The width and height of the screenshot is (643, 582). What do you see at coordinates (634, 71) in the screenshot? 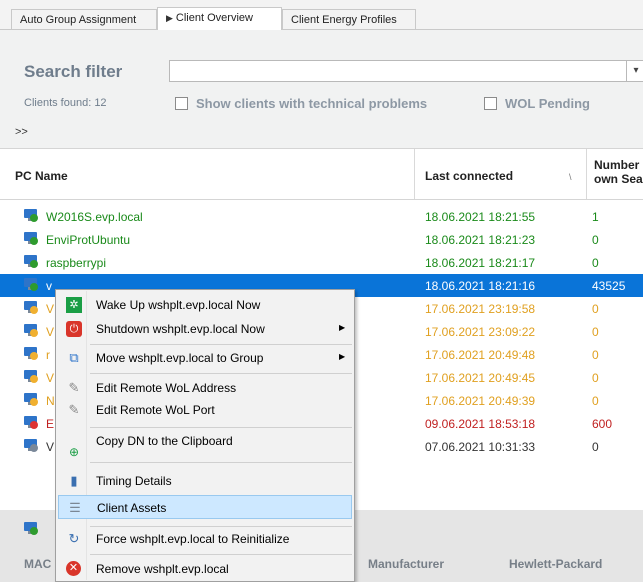
I see `chevron-down-icon: ▾` at bounding box center [634, 71].